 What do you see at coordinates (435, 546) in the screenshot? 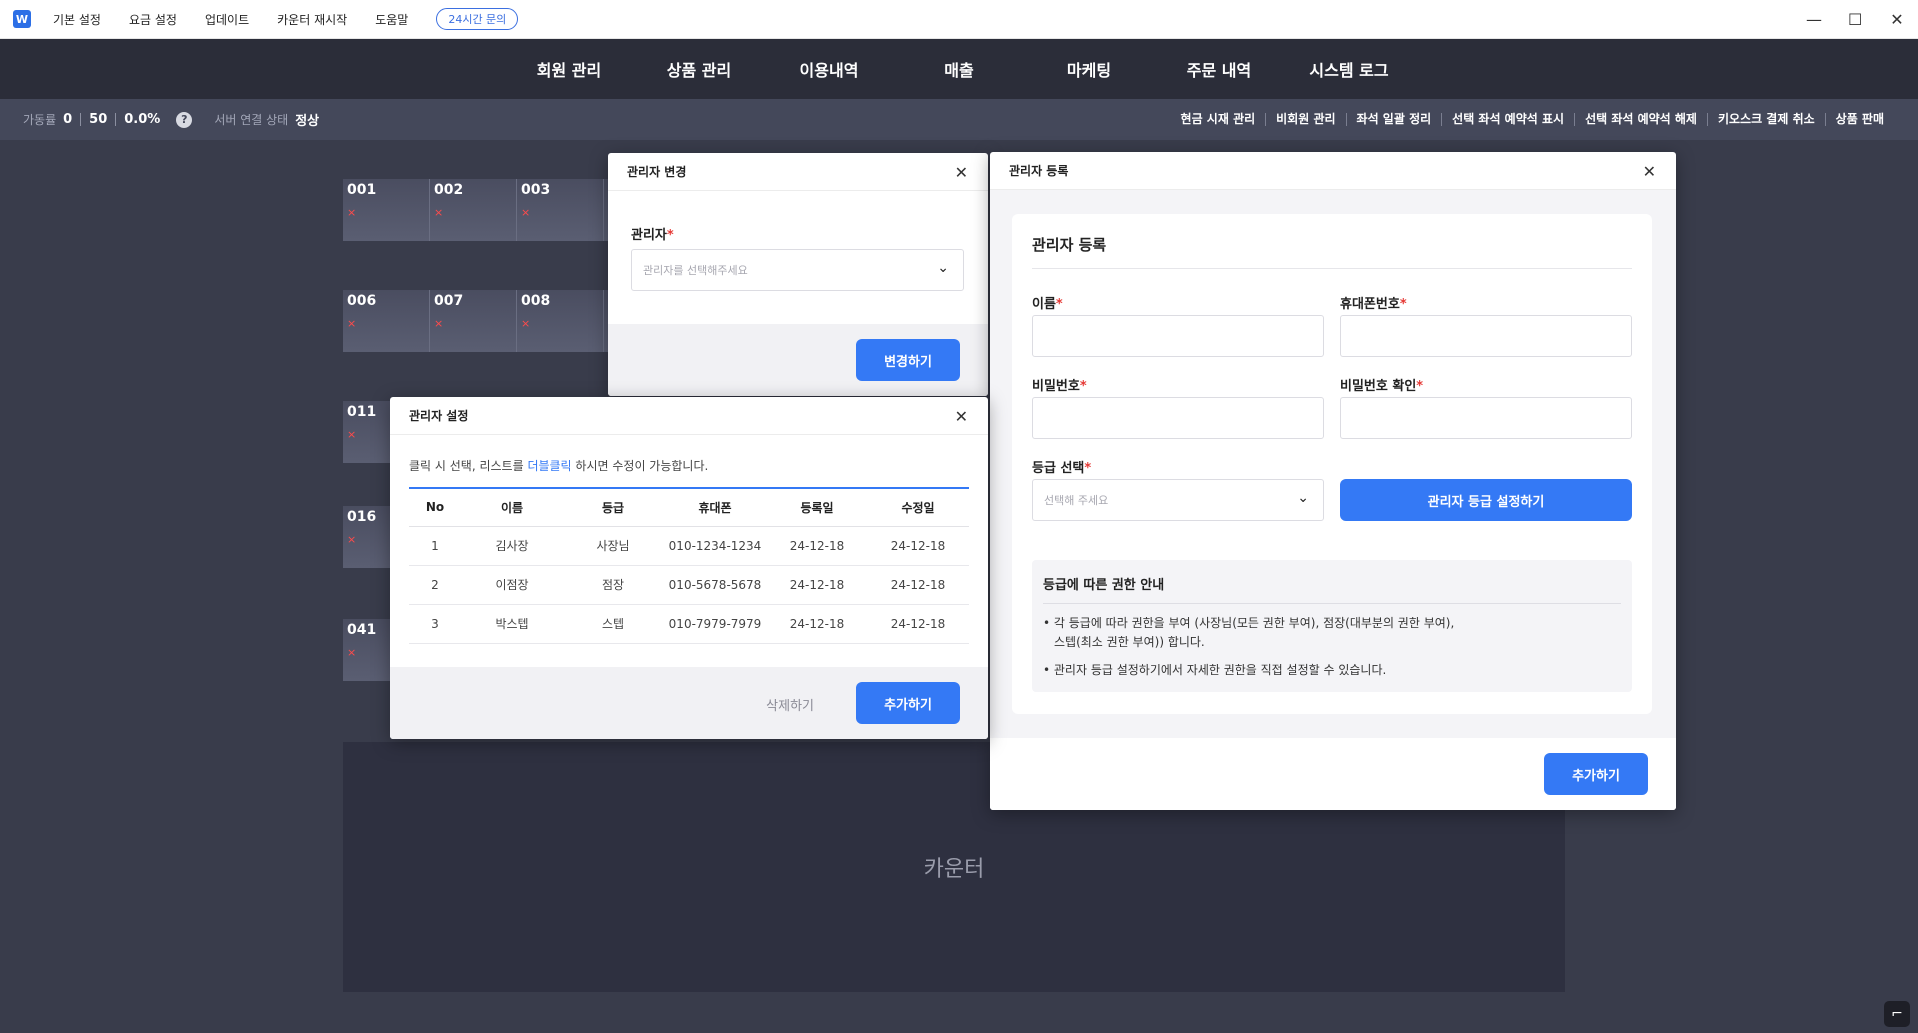
I see `table-cell: 1` at bounding box center [435, 546].